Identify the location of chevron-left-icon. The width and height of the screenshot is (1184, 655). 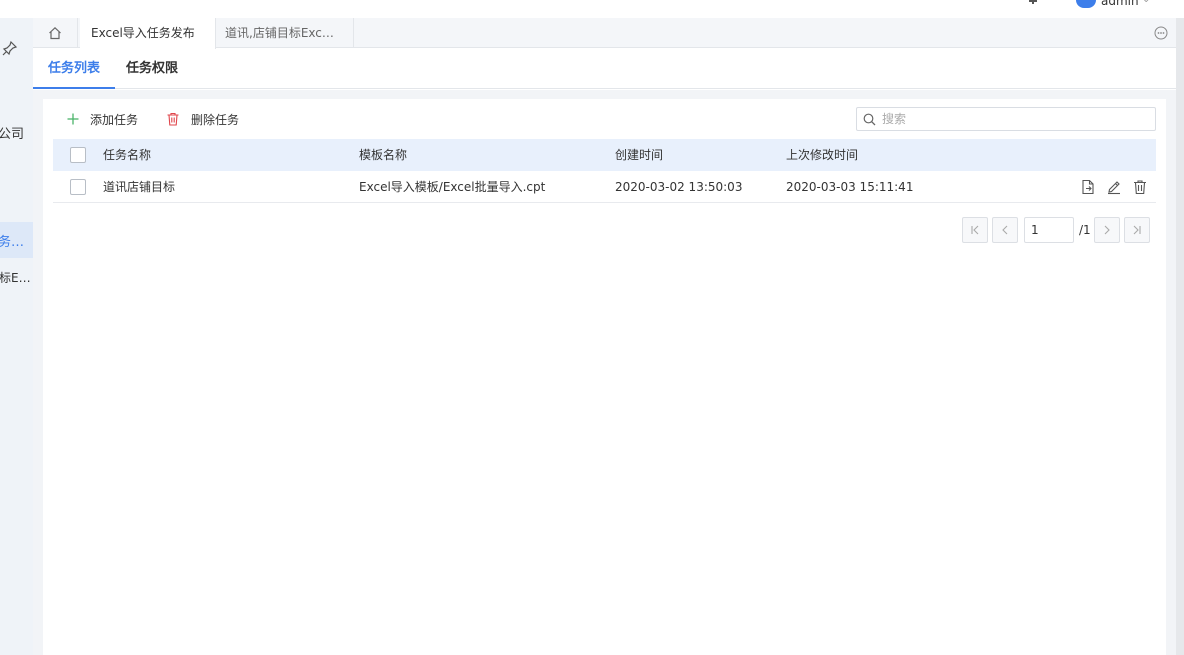
(1005, 230).